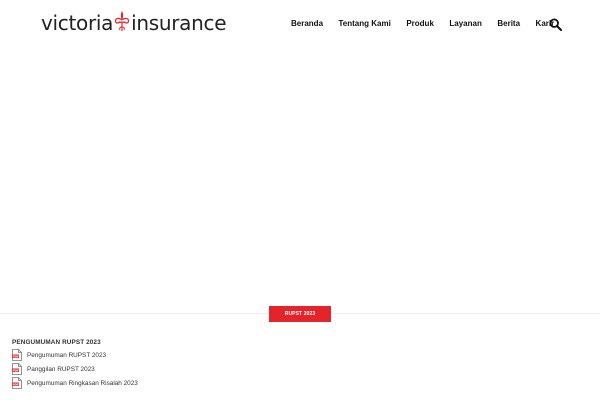 This screenshot has height=400, width=600. What do you see at coordinates (420, 24) in the screenshot?
I see `nav-item-produk: Produk` at bounding box center [420, 24].